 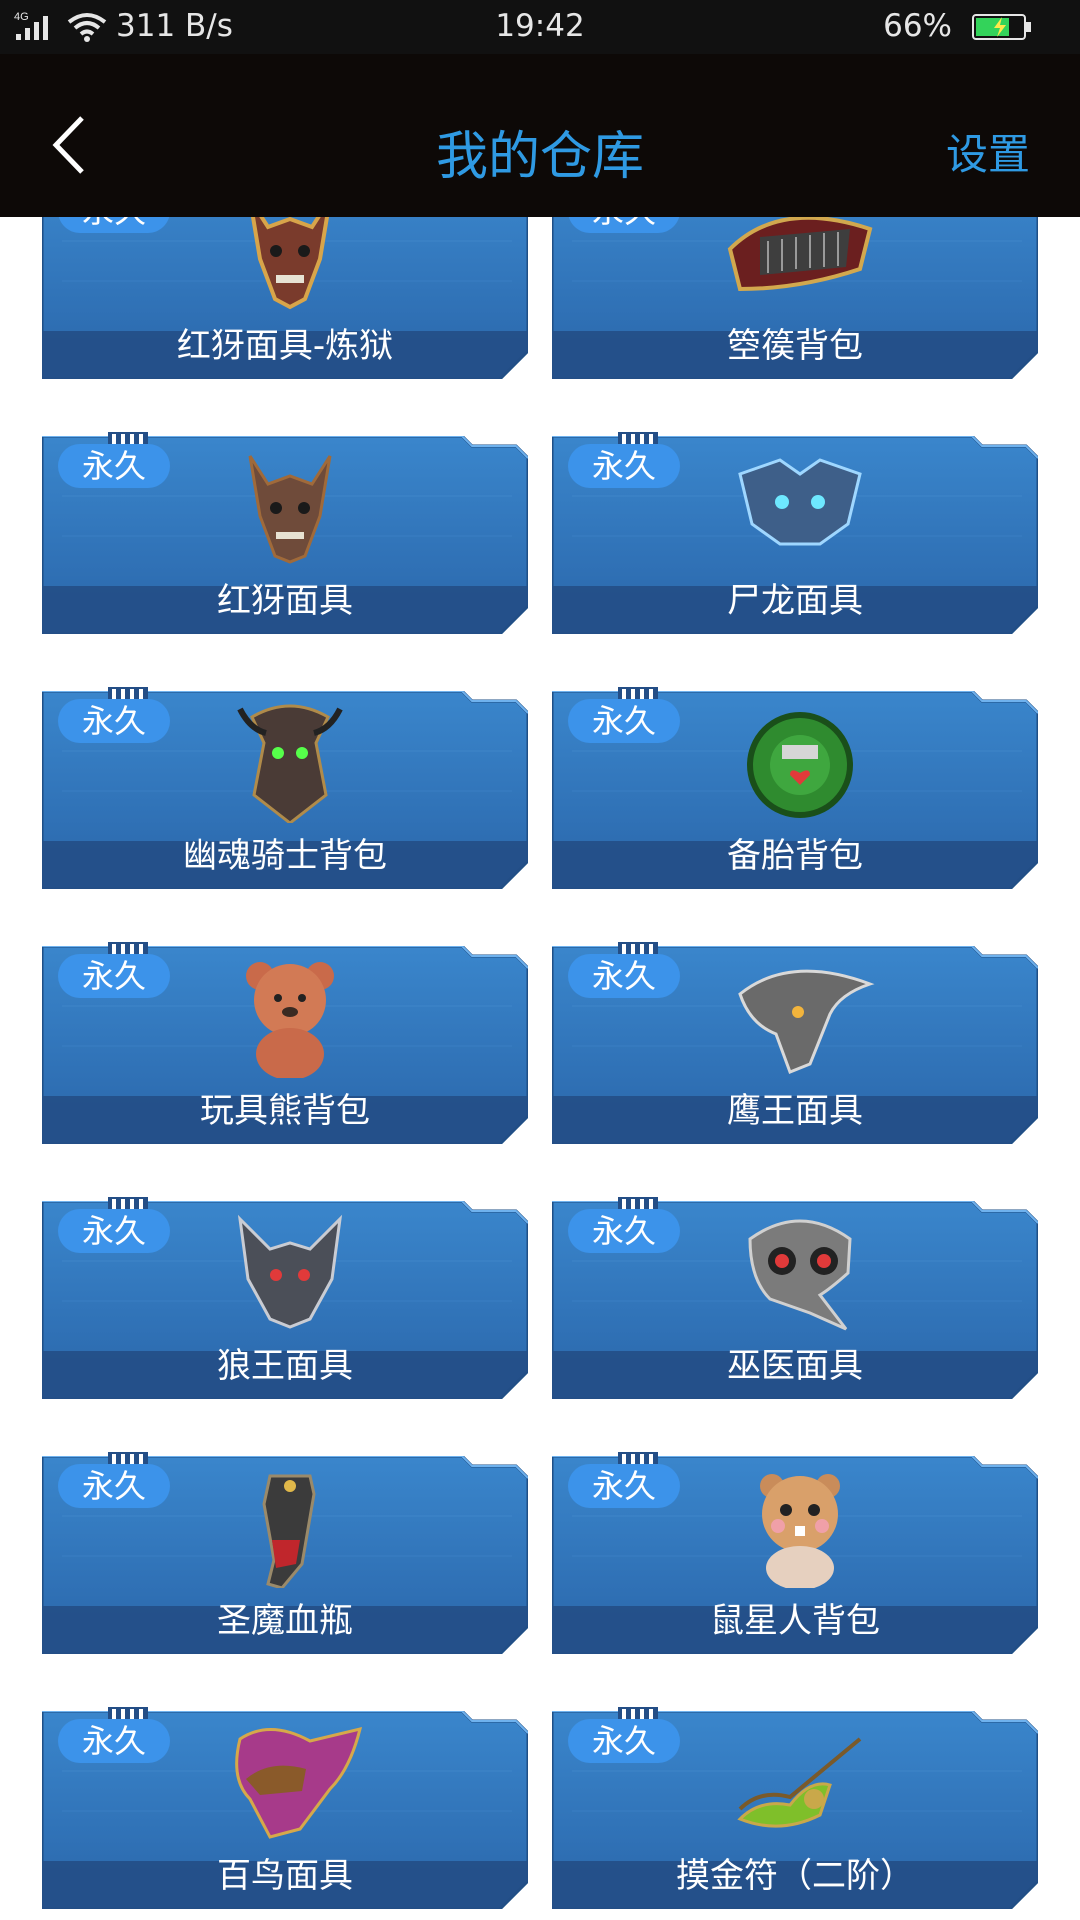 I want to click on dragon-mask-icon, so click(x=800, y=502).